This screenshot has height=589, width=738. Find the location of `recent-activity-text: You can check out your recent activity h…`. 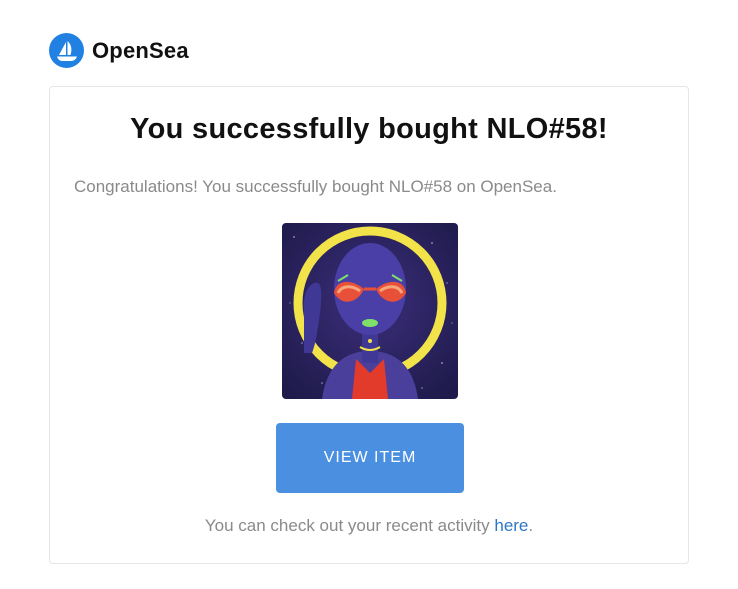

recent-activity-text: You can check out your recent activity h… is located at coordinates (369, 526).